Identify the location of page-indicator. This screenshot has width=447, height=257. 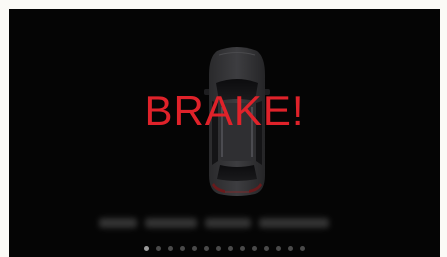
(224, 248).